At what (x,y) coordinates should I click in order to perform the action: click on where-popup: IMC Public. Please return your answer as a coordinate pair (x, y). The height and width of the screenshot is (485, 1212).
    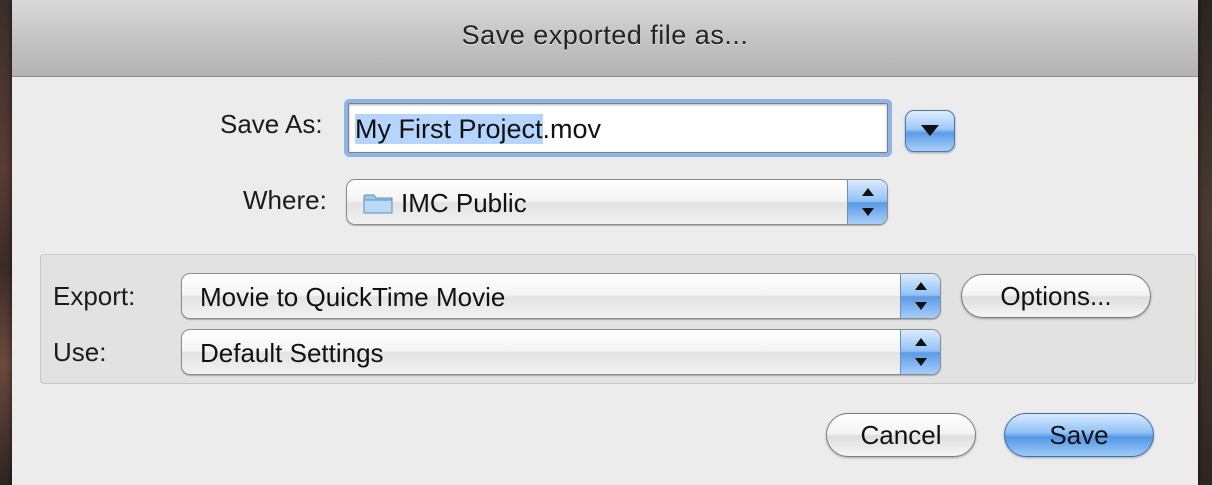
    Looking at the image, I should click on (617, 202).